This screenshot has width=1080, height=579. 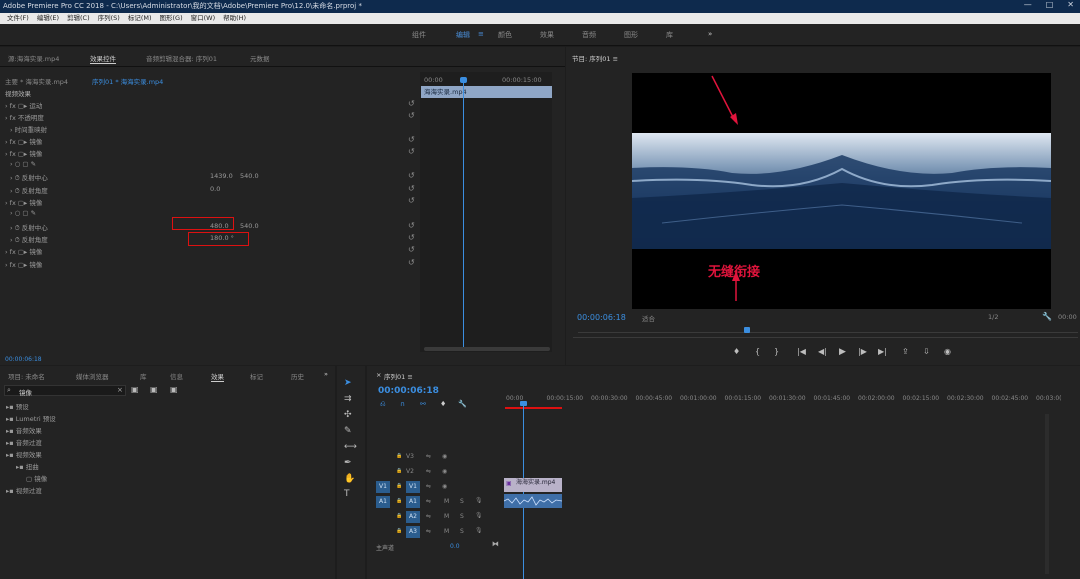 I want to click on effects-folder: ▸▪ 音频效果, so click(x=24, y=430).